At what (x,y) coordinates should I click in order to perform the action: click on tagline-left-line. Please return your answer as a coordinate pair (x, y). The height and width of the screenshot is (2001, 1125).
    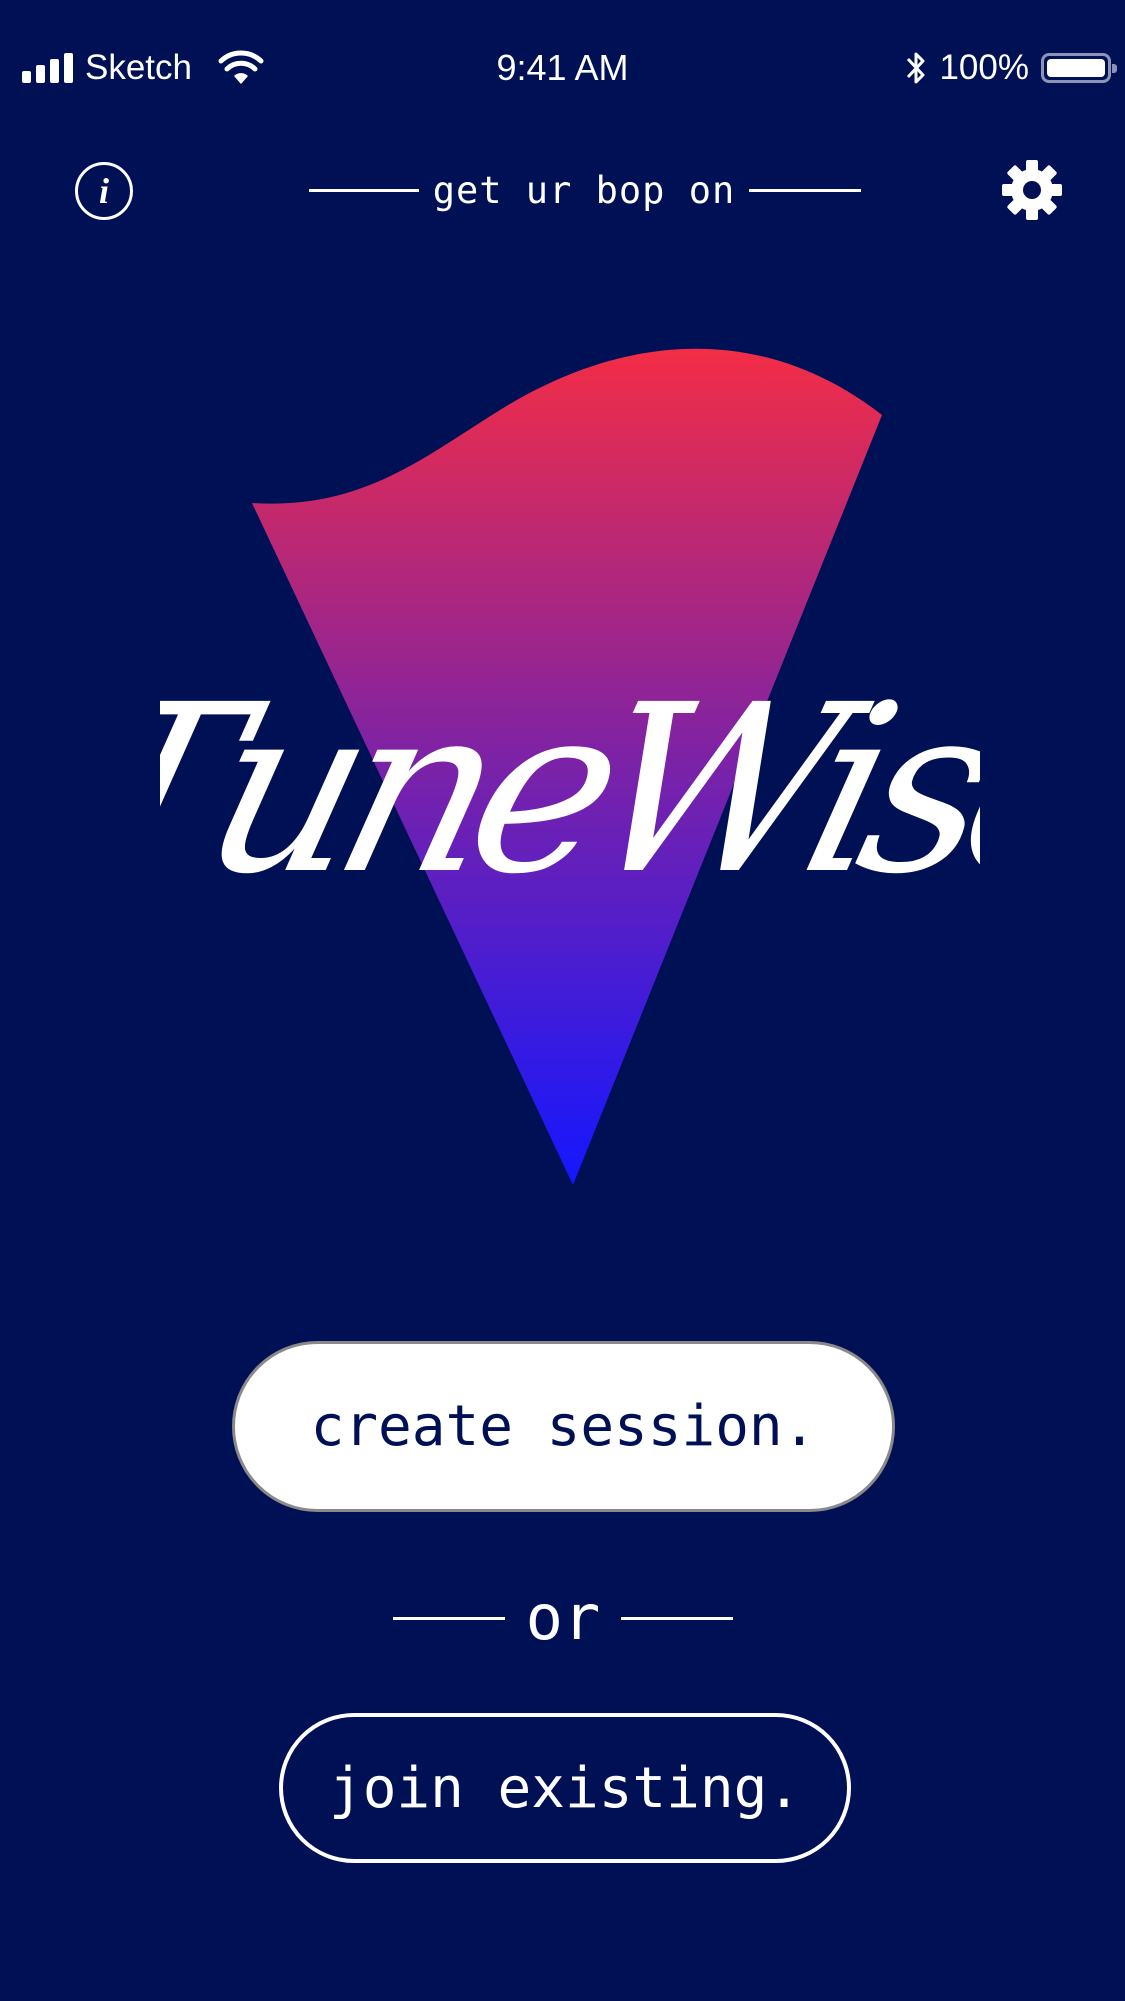
    Looking at the image, I should click on (364, 190).